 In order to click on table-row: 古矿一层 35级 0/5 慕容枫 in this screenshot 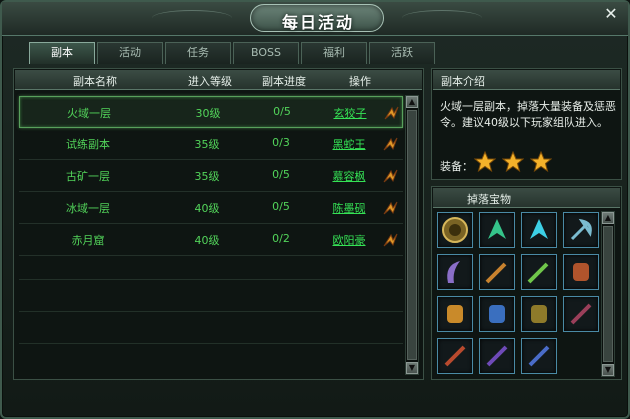, I will do `click(211, 176)`.